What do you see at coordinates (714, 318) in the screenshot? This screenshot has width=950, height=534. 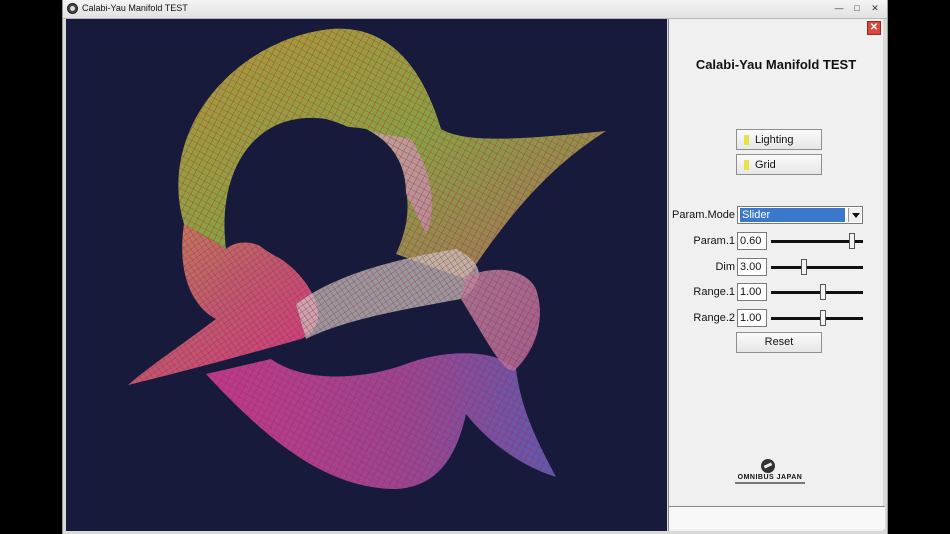 I see `range2-label: Range.2` at bounding box center [714, 318].